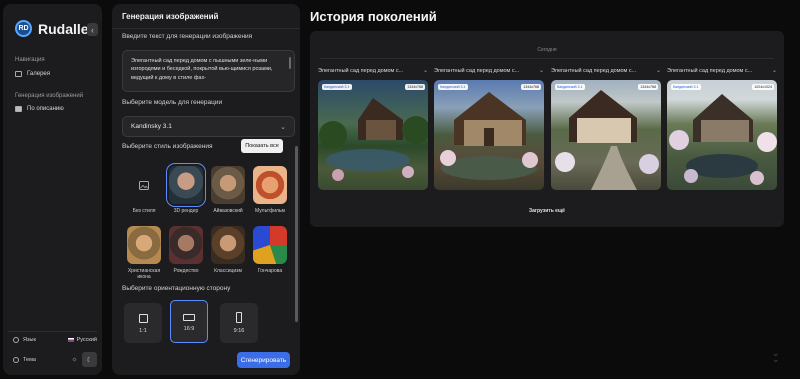 The image size is (800, 379). What do you see at coordinates (373, 16) in the screenshot?
I see `history-title: История поколений` at bounding box center [373, 16].